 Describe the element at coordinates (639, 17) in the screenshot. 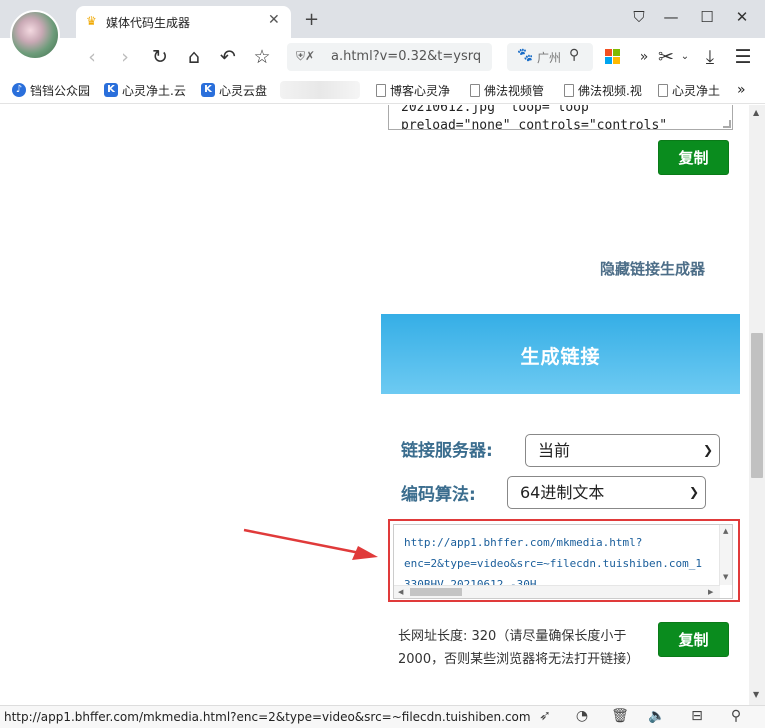

I see `shirt-icon: ⛉` at that location.